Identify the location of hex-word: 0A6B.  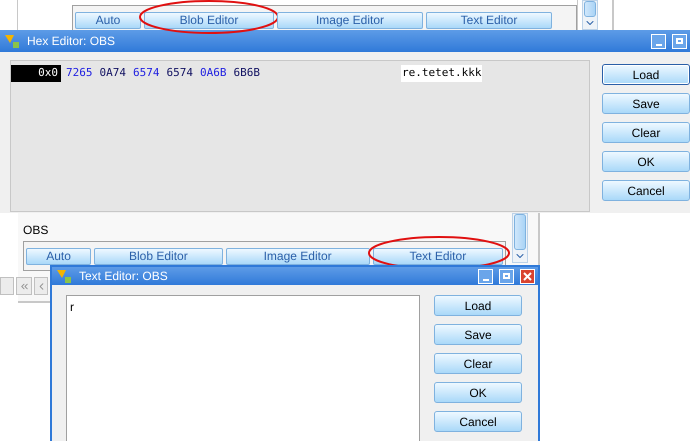
(213, 73).